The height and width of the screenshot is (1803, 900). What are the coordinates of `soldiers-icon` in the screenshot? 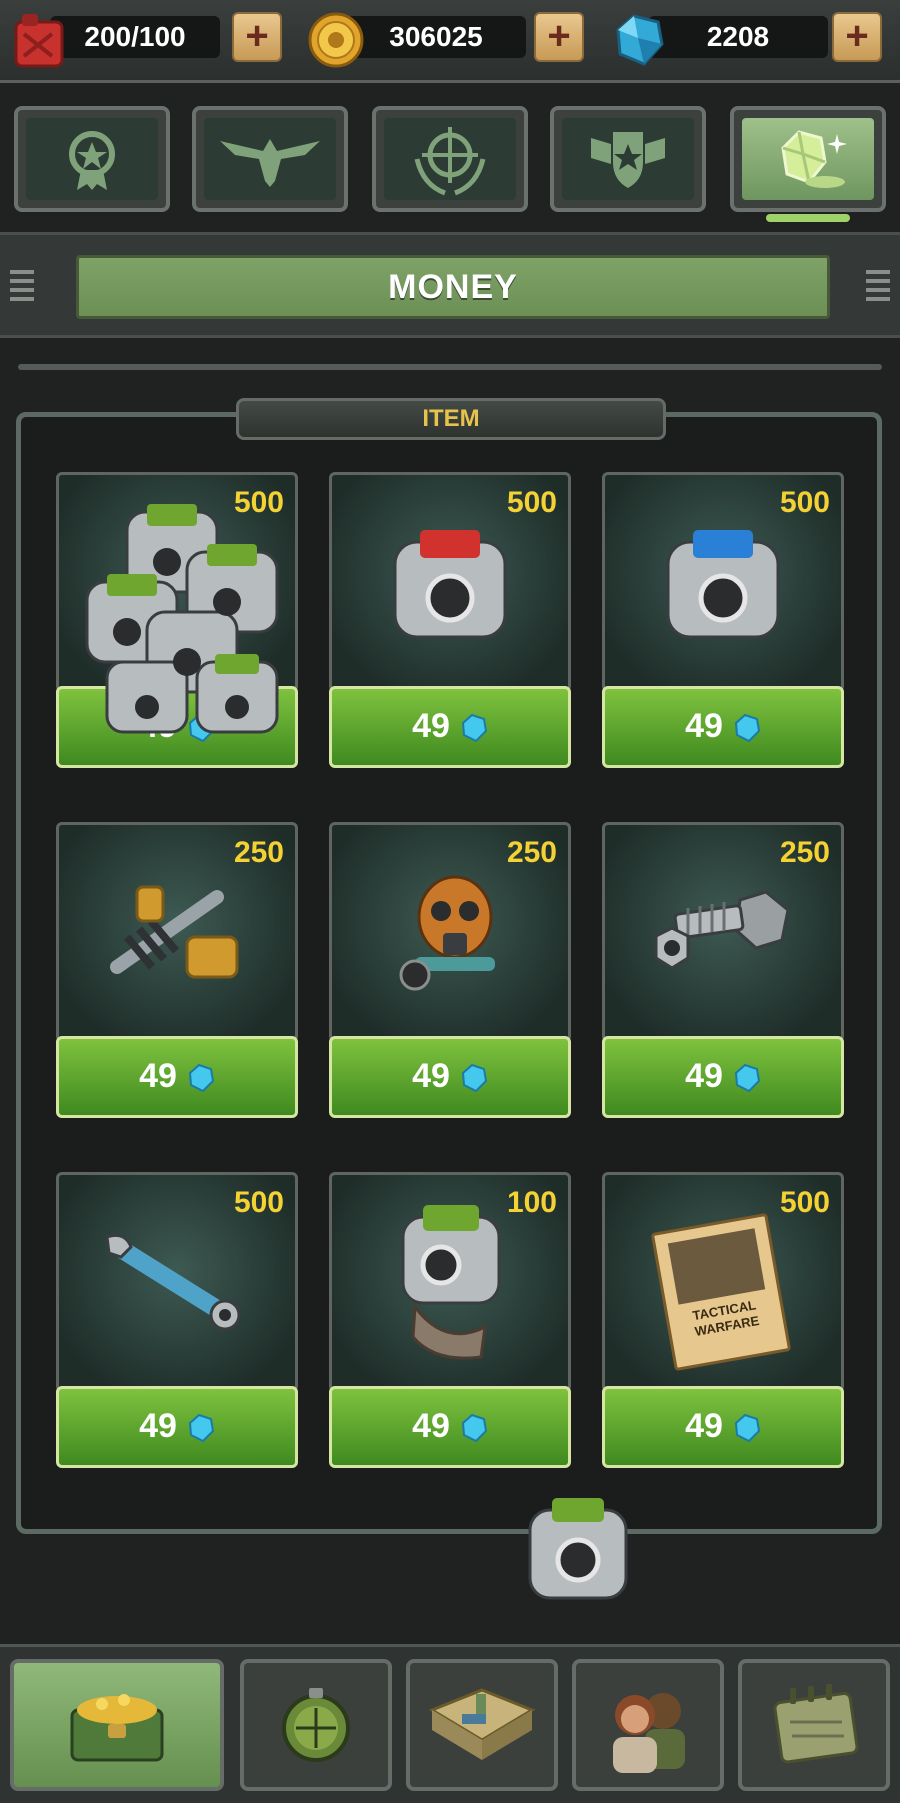 It's located at (649, 1733).